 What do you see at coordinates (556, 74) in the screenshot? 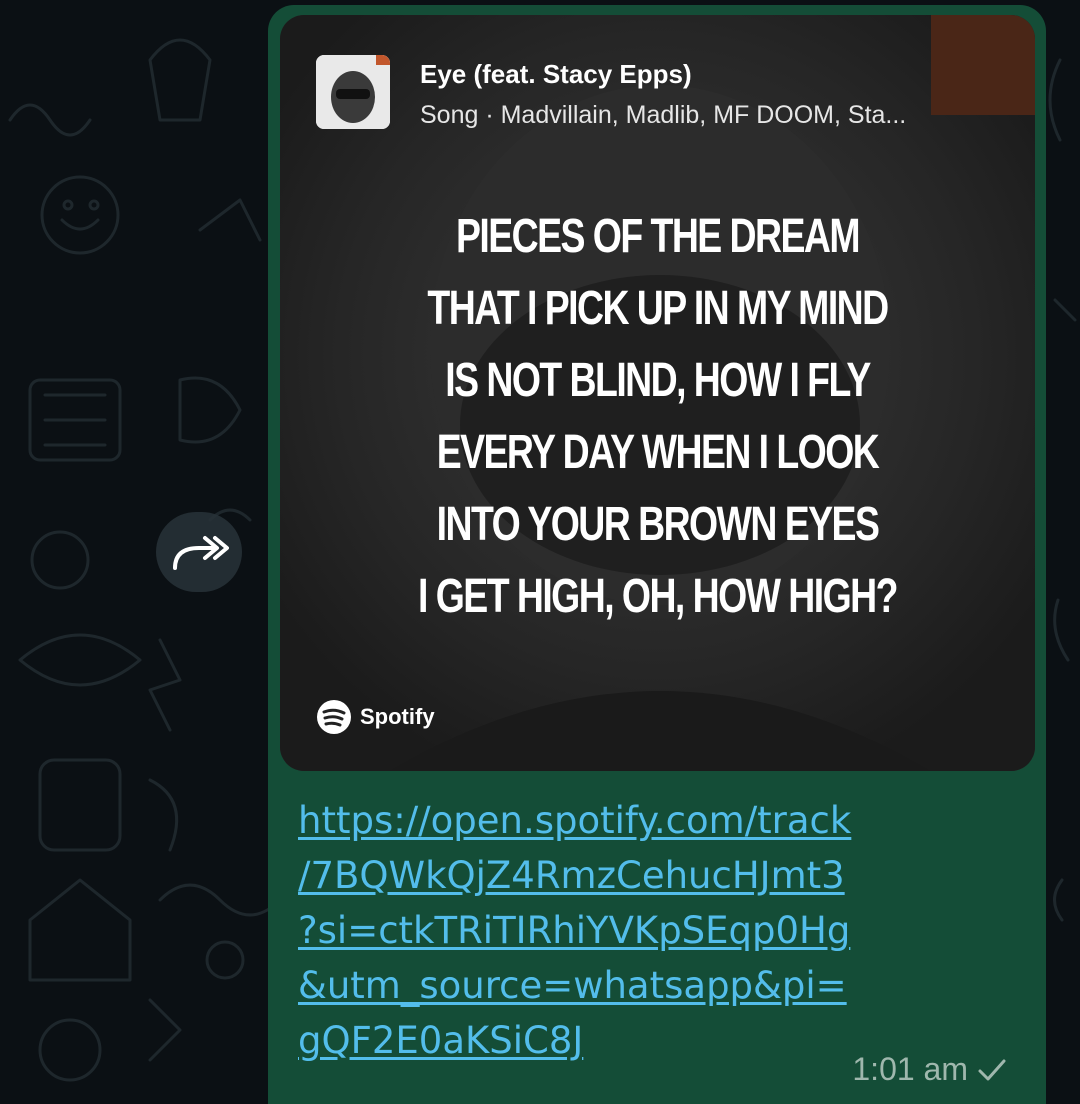
I see `track-title: Eye (feat. Stacy Epps)` at bounding box center [556, 74].